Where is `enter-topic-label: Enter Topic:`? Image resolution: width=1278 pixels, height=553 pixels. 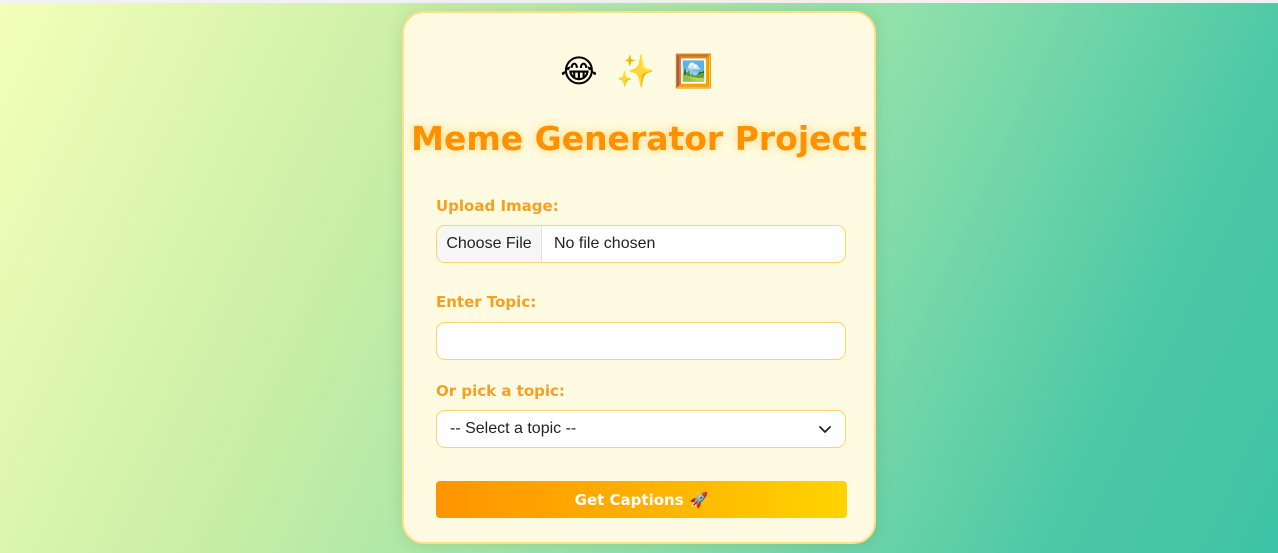
enter-topic-label: Enter Topic: is located at coordinates (486, 302).